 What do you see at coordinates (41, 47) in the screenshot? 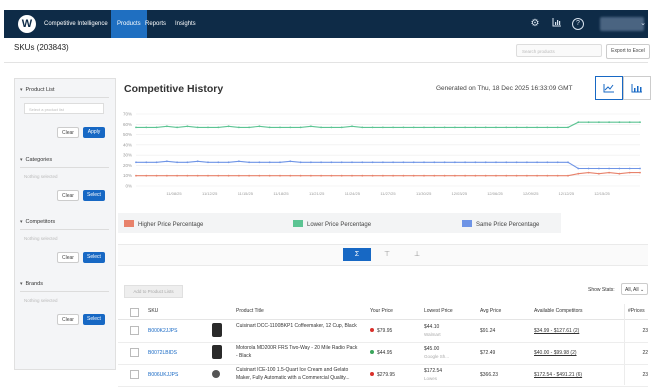
I see `page-title: SKUs (203843)` at bounding box center [41, 47].